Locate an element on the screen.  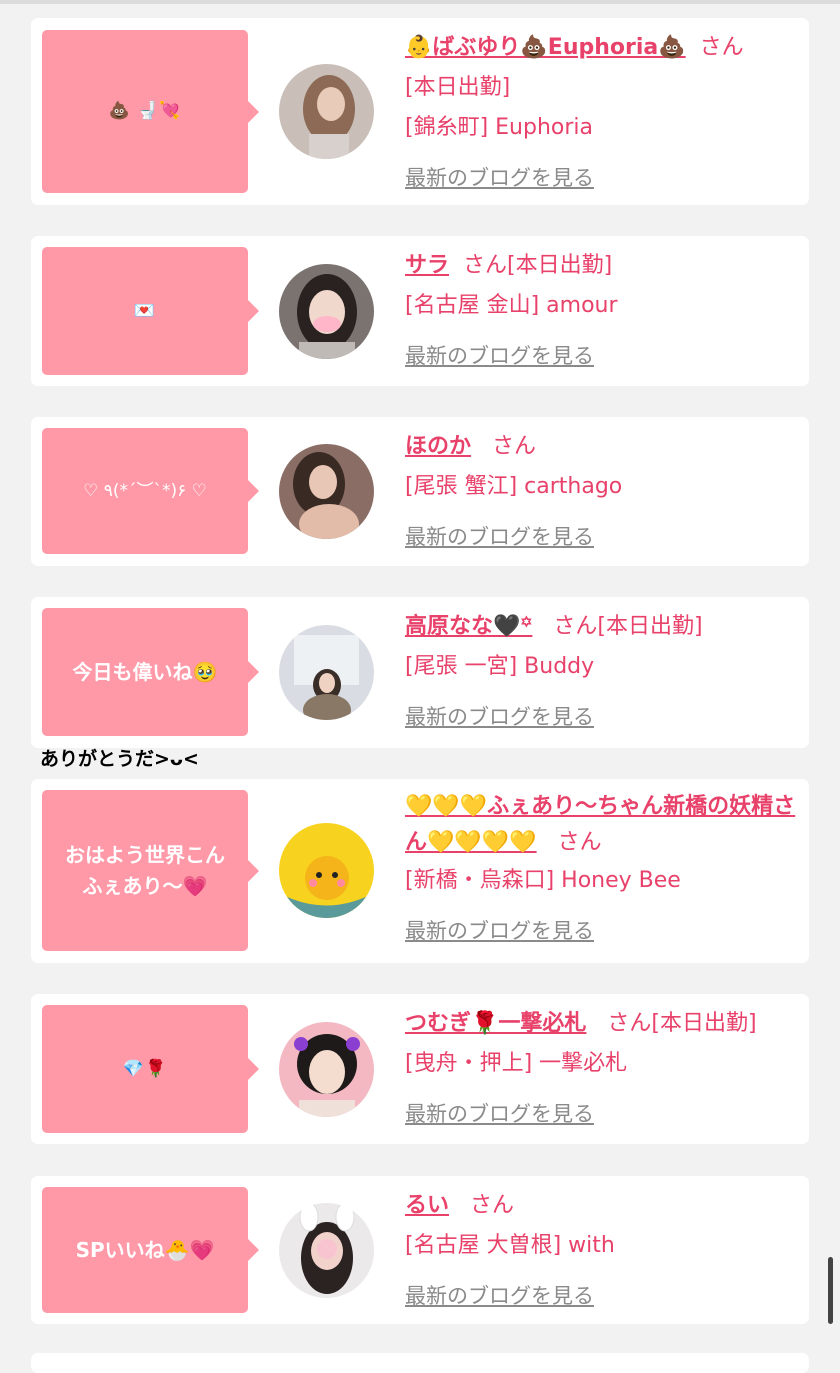
message-bubble: おはよう世界こん ふぇあり〜💗 is located at coordinates (150, 870).